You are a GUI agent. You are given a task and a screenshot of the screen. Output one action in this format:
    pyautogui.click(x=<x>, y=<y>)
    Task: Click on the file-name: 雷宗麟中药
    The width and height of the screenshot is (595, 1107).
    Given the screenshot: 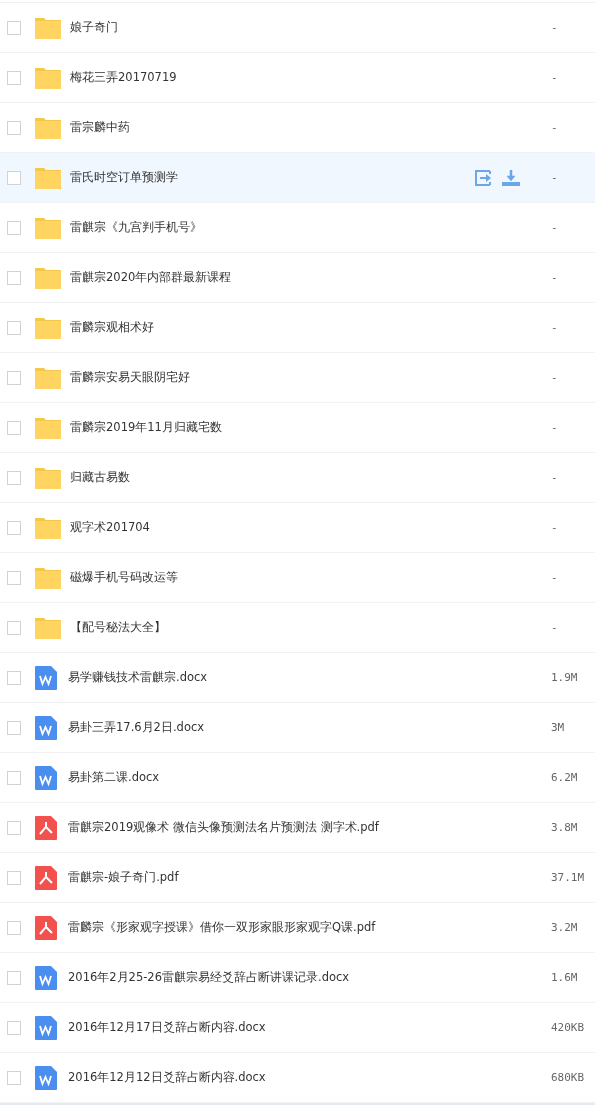 What is the action you would take?
    pyautogui.click(x=272, y=127)
    